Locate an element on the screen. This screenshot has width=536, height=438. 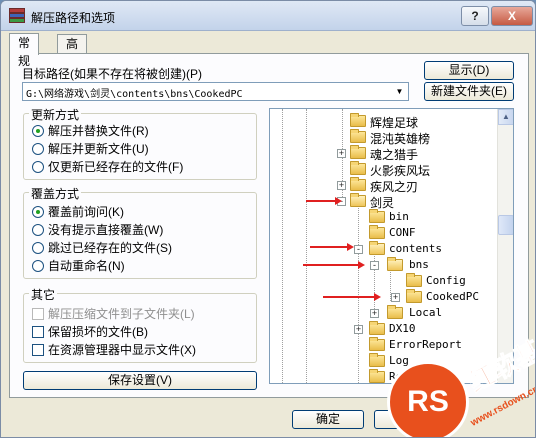
scroll-up-arrow-icon: ▲ is located at coordinates (505, 117).